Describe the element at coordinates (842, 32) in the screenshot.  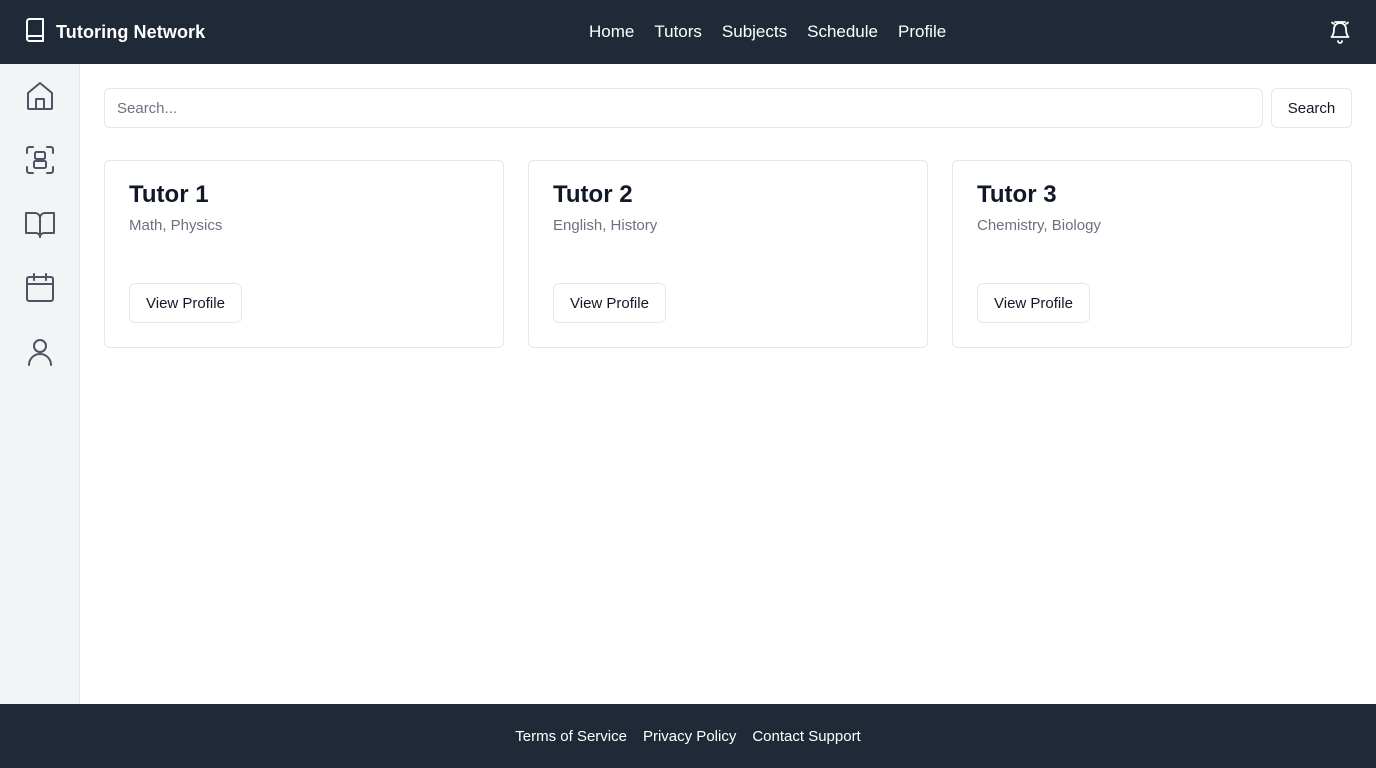
I see `nav-schedule: Schedule` at that location.